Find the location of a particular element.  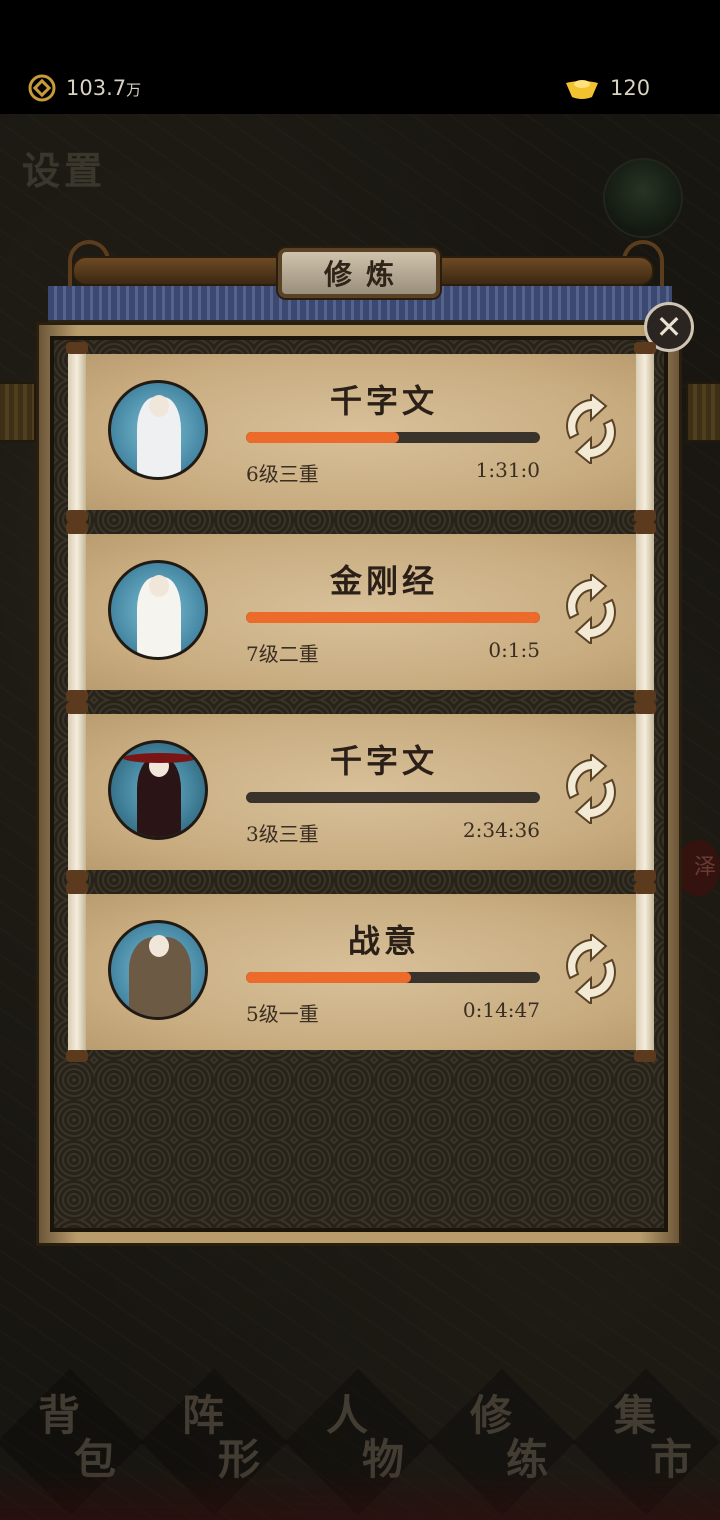

coin-balance: 103.7万 is located at coordinates (84, 88).